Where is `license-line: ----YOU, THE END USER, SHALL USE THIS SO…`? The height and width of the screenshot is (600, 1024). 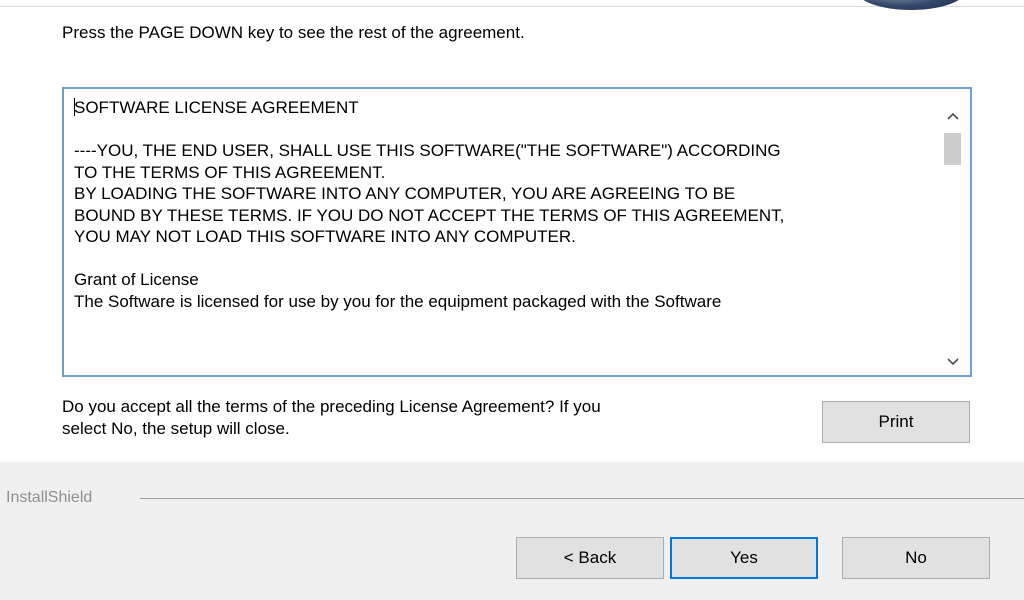 license-line: ----YOU, THE END USER, SHALL USE THIS SO… is located at coordinates (427, 150).